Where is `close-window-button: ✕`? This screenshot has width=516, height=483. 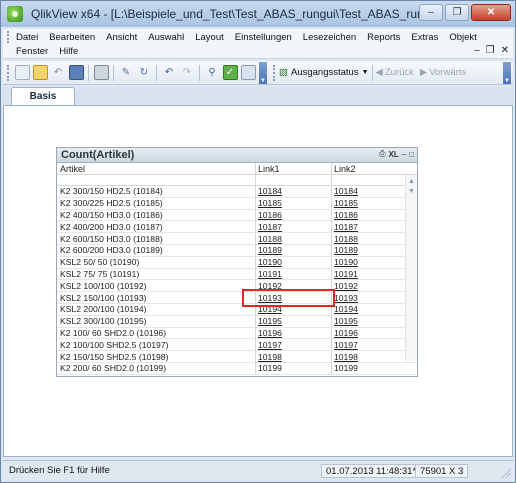
close-window-button: ✕ is located at coordinates (491, 12).